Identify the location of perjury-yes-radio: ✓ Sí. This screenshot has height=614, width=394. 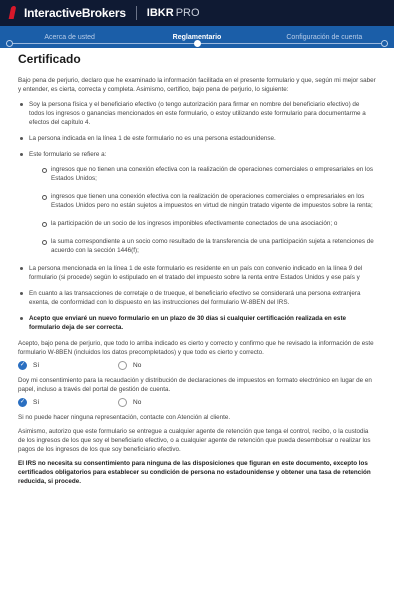
(68, 365).